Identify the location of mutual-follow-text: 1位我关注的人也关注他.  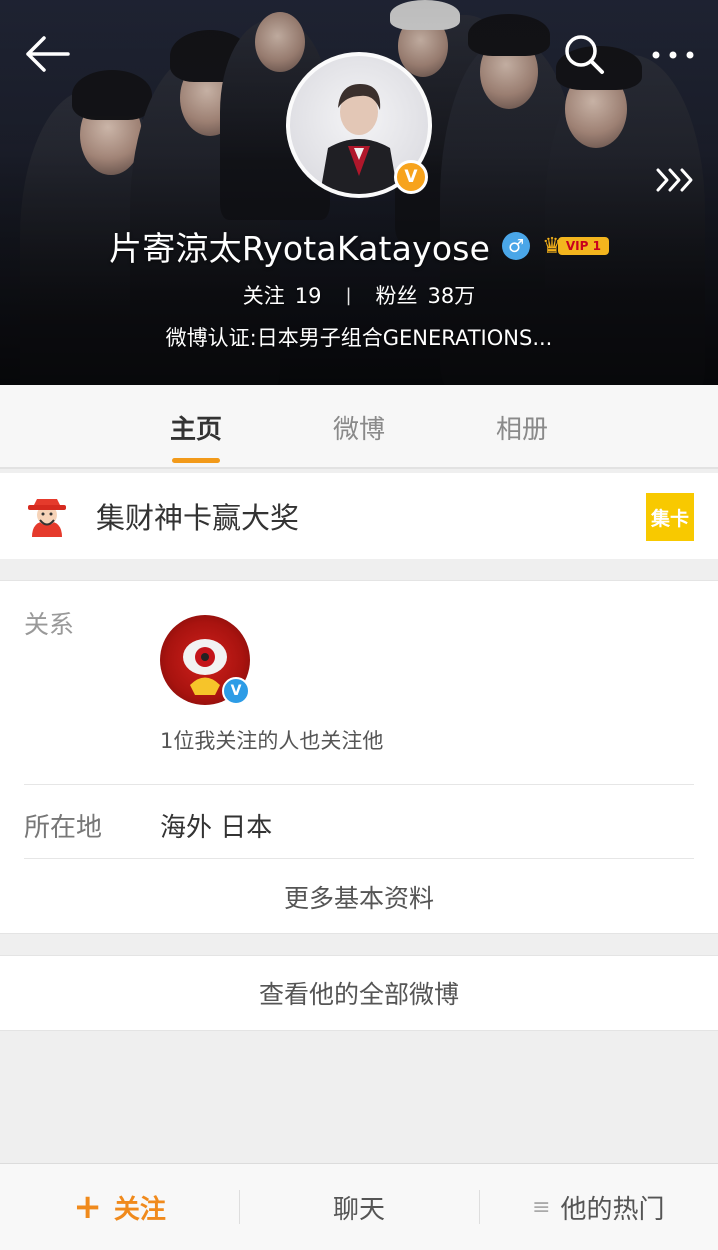
(271, 740).